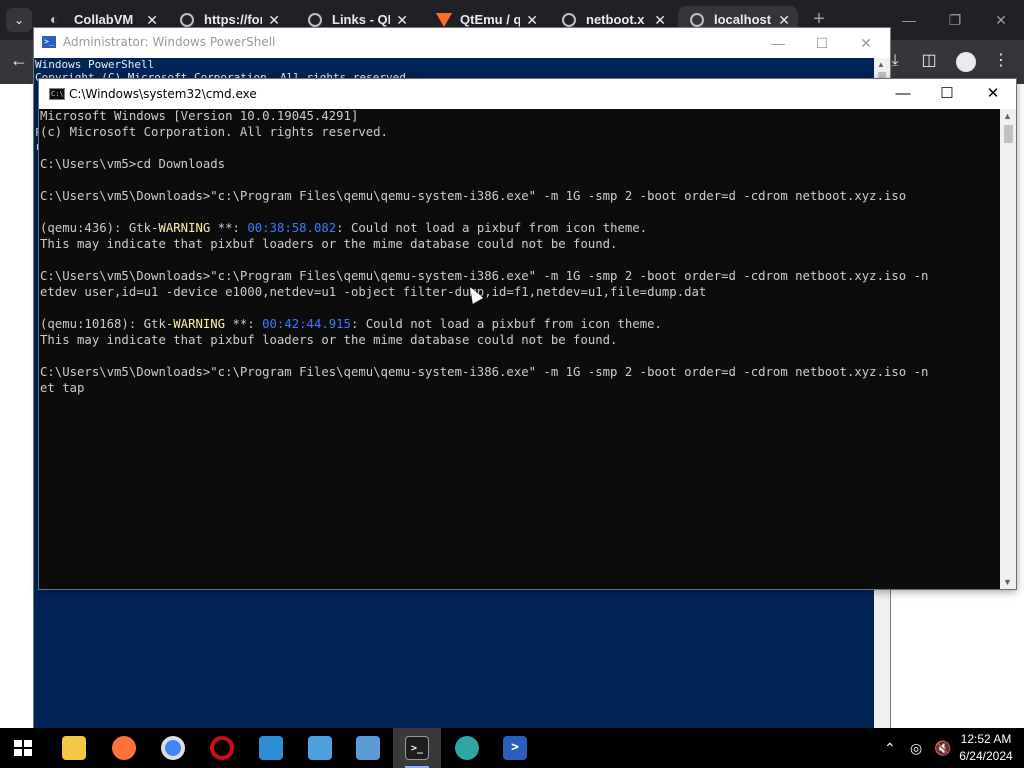 This screenshot has width=1024, height=768. I want to click on powershell-icon: >, so click(515, 748).